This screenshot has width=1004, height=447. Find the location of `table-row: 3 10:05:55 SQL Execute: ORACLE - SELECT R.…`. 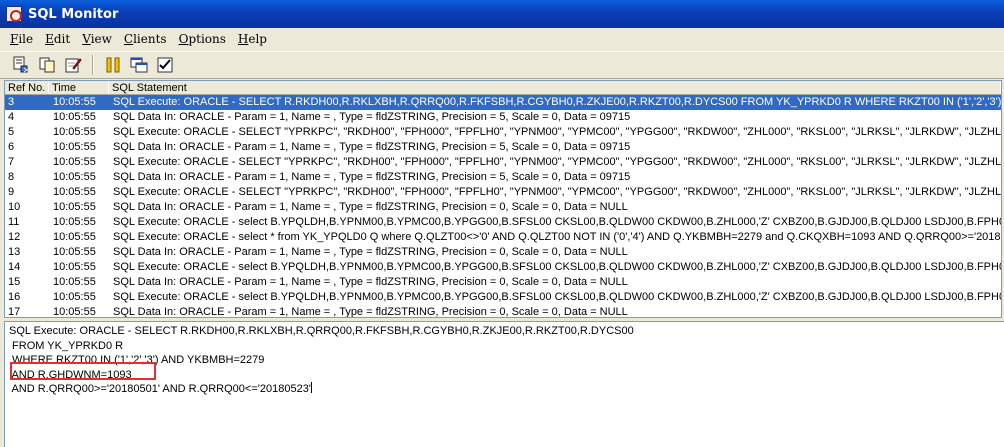

table-row: 3 10:05:55 SQL Execute: ORACLE - SELECT R.… is located at coordinates (503, 102).